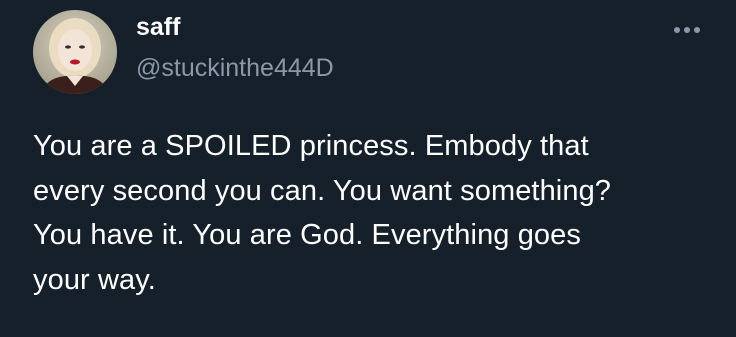 This screenshot has width=736, height=337. What do you see at coordinates (311, 146) in the screenshot?
I see `tweet-text-line: You are a SPOILED princess. Embody that` at bounding box center [311, 146].